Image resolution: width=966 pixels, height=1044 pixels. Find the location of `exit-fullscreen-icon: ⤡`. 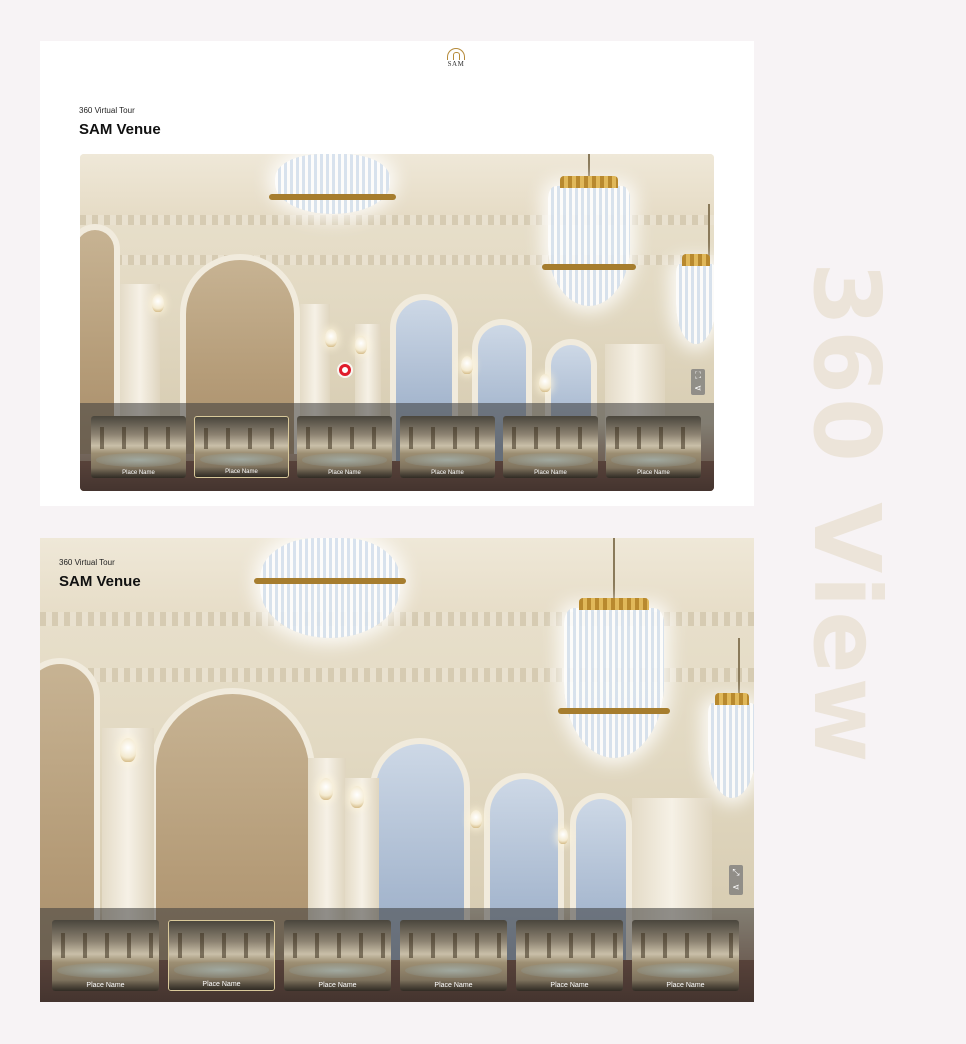

exit-fullscreen-icon: ⤡ is located at coordinates (735, 872).